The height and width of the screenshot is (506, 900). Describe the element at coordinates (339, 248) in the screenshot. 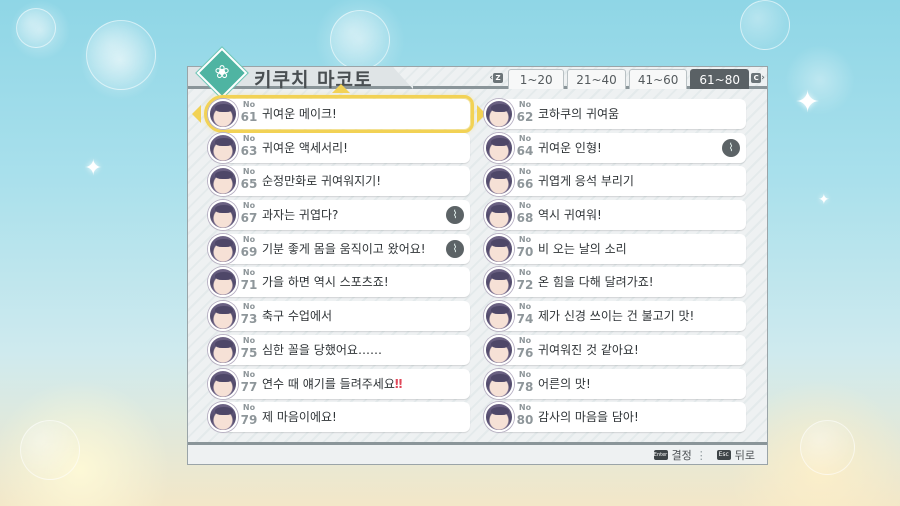

I see `communication-item: No 69 기분 좋게 몸을 움직이고 왔어요! ⌇` at that location.